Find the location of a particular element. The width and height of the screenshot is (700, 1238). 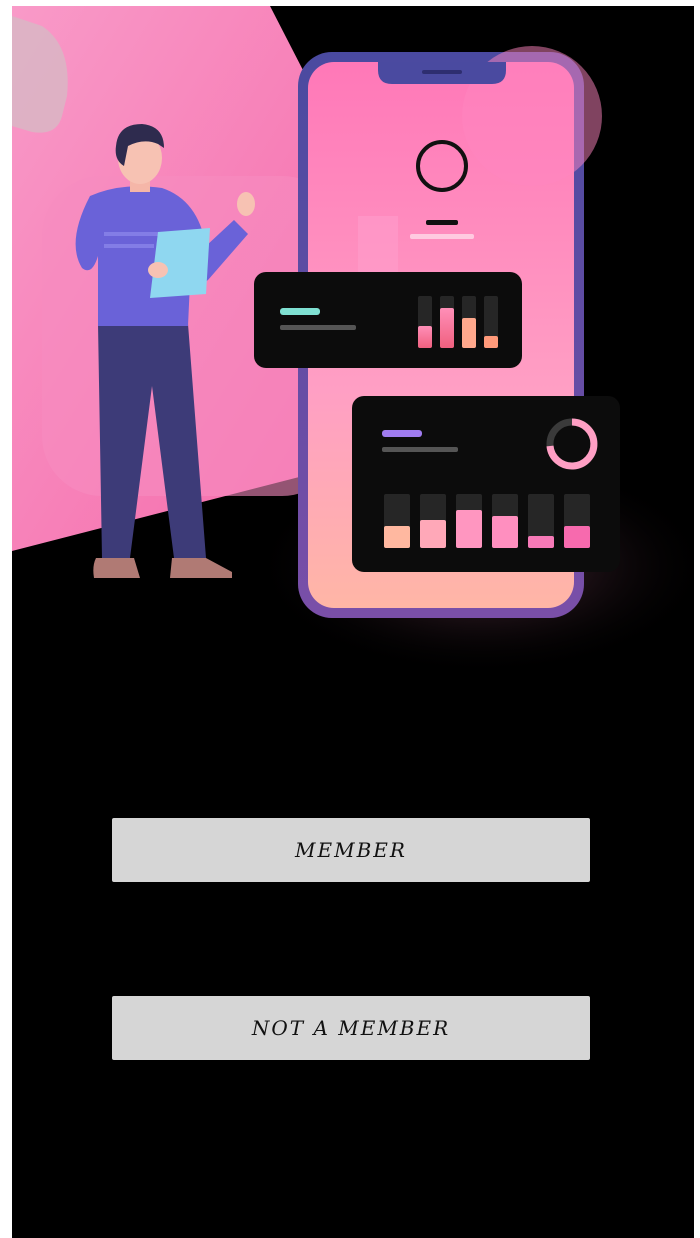

member-button: MEMBER is located at coordinates (351, 850).